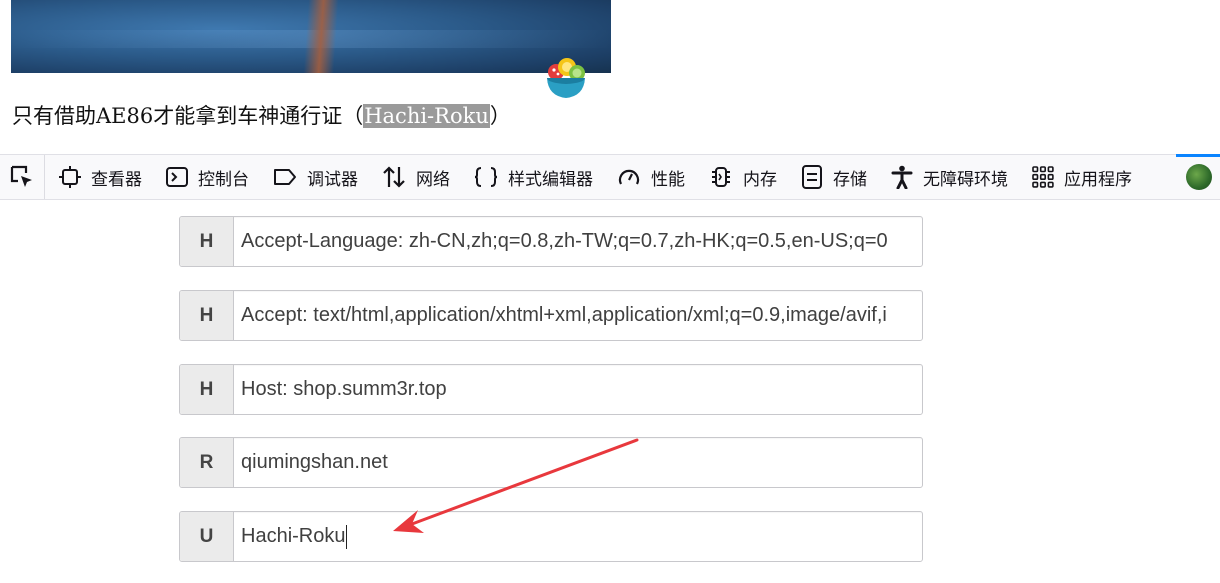 The width and height of the screenshot is (1220, 583). Describe the element at coordinates (1043, 177) in the screenshot. I see `application-icon` at that location.